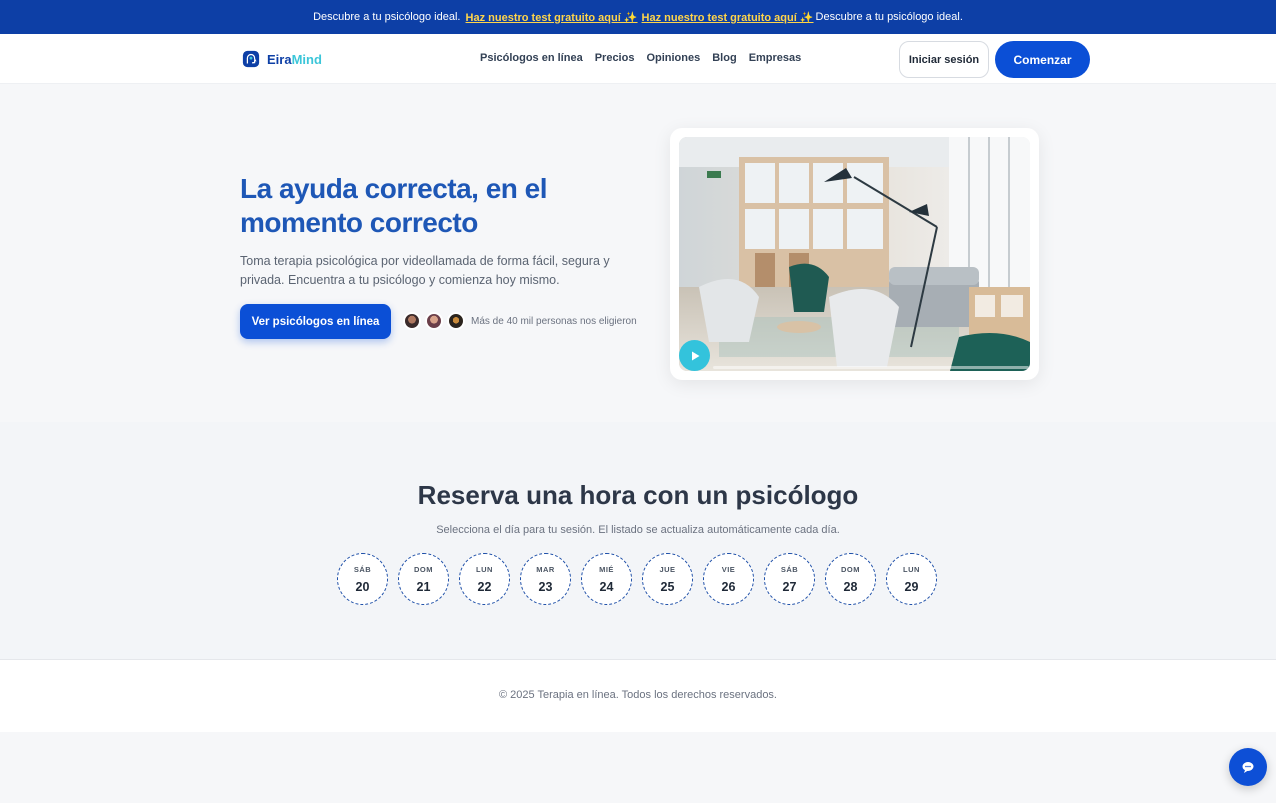 Image resolution: width=1276 pixels, height=803 pixels. Describe the element at coordinates (728, 17) in the screenshot. I see `free-test-link-repeat: Haz nuestro test gratuito aquí ✨` at that location.